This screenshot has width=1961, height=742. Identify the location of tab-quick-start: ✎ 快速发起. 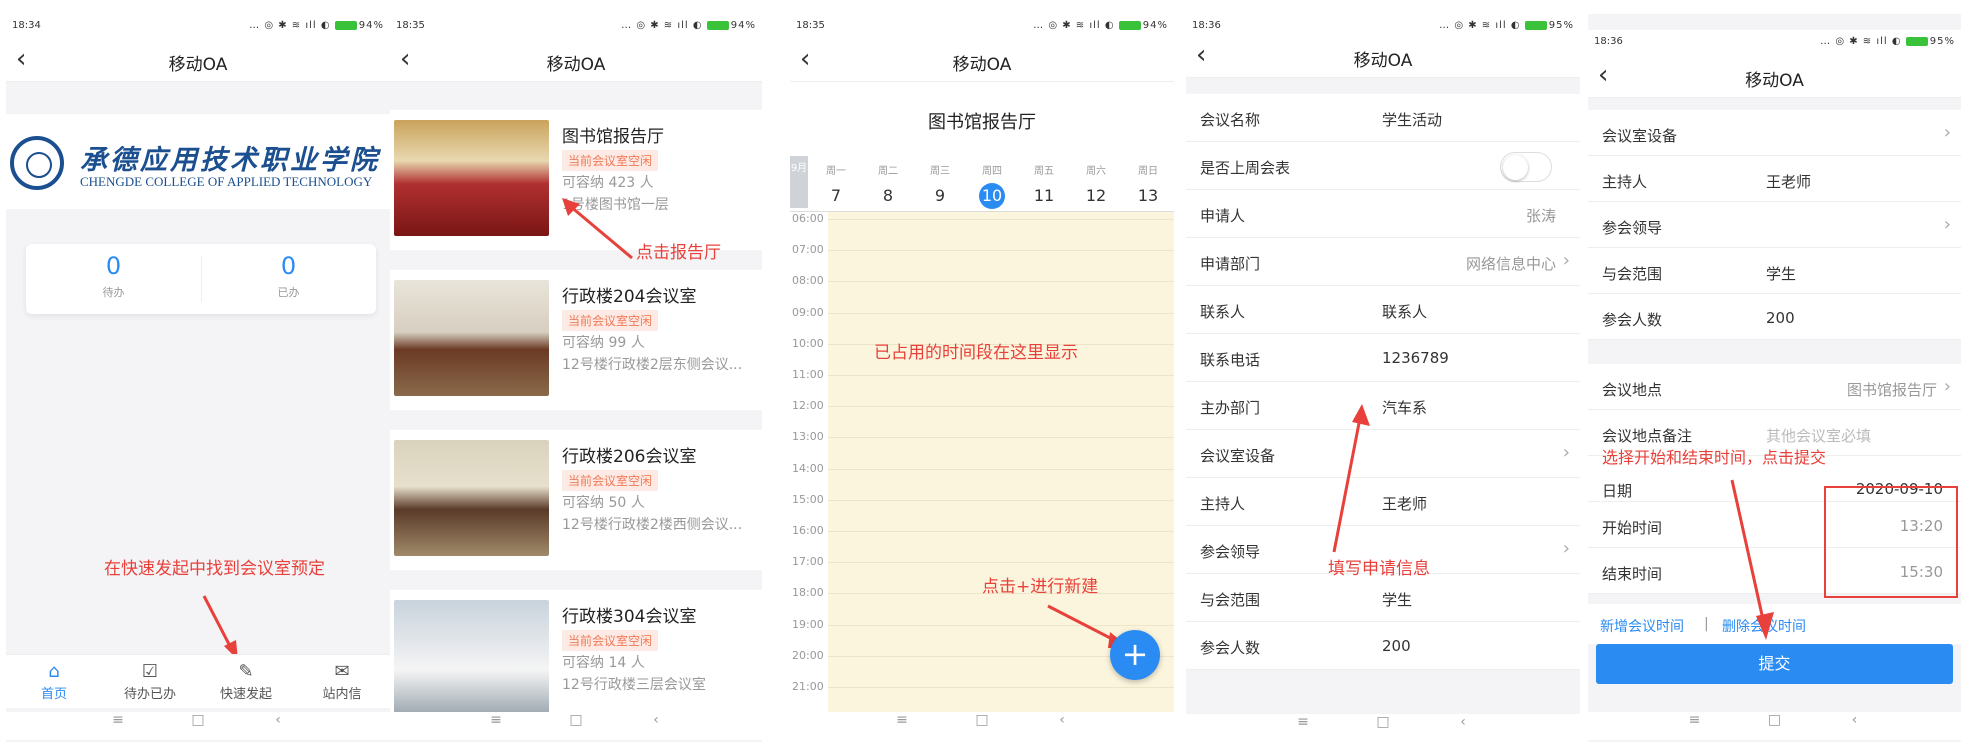
(246, 681).